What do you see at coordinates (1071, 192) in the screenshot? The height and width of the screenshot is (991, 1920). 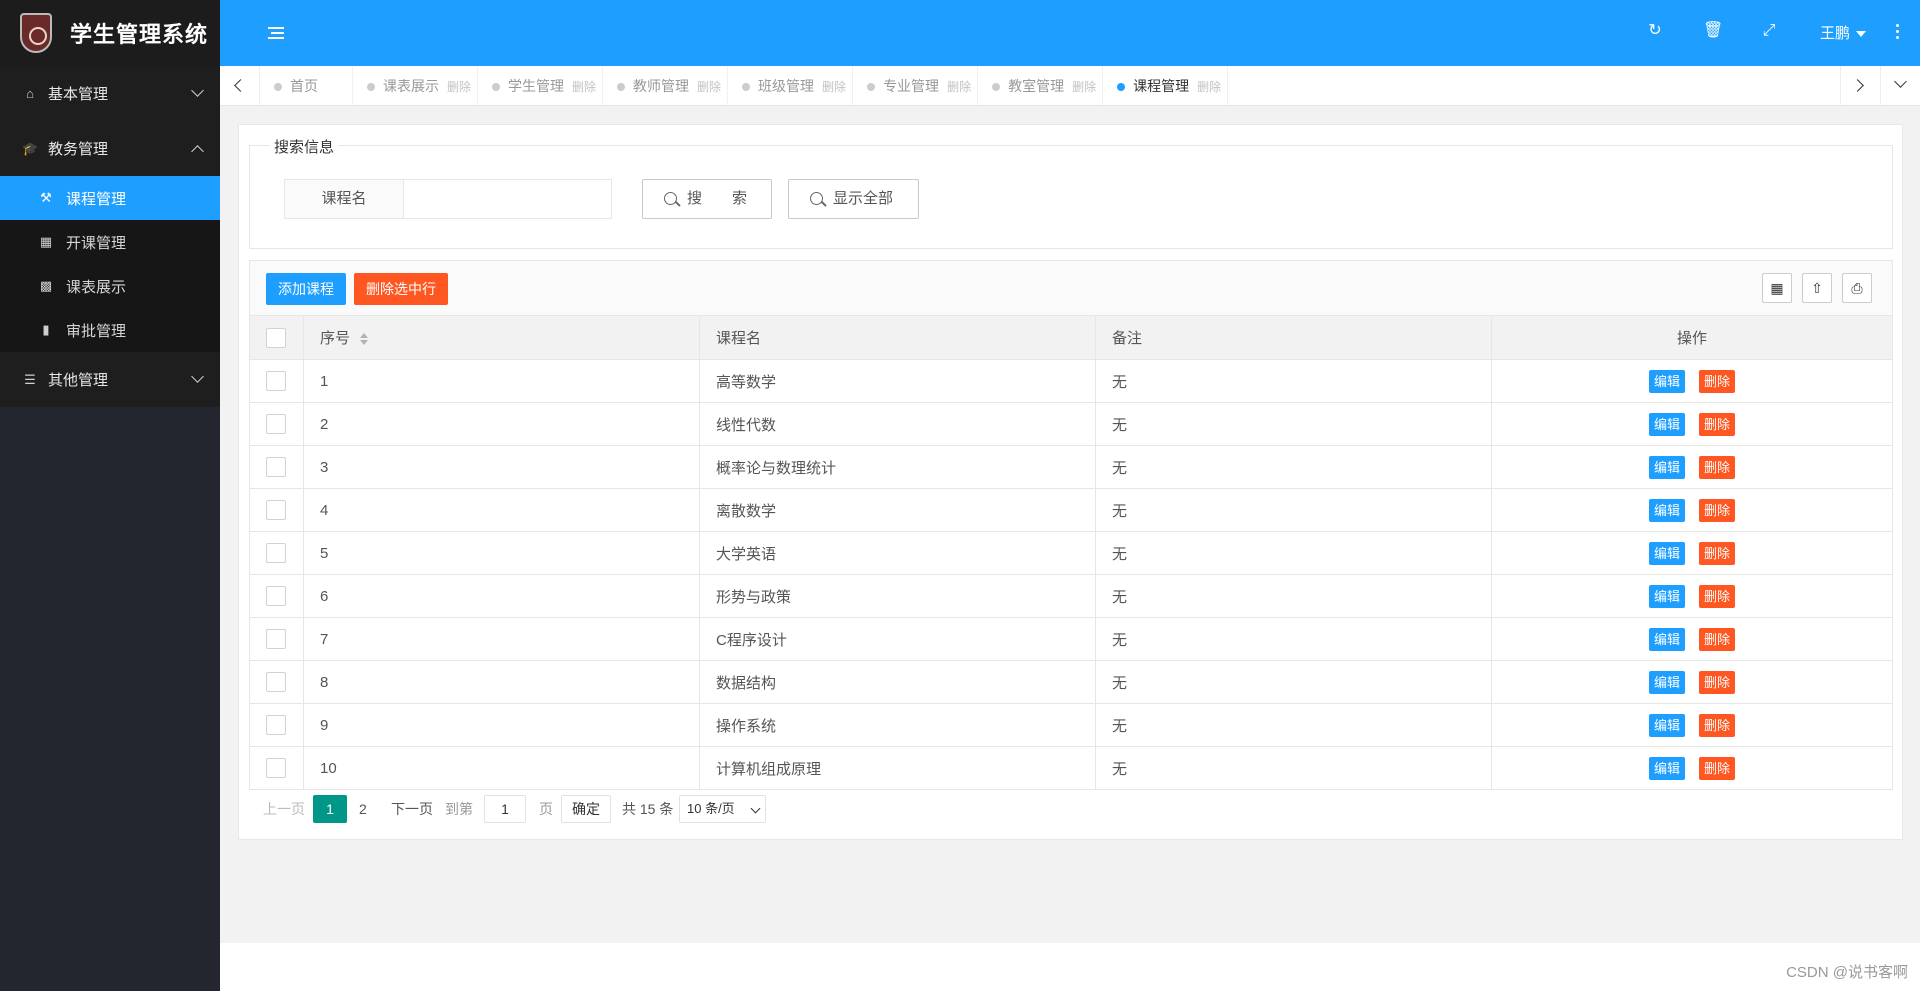 I see `search-fieldset: 搜索信息 课程名 搜 索 显示全部` at bounding box center [1071, 192].